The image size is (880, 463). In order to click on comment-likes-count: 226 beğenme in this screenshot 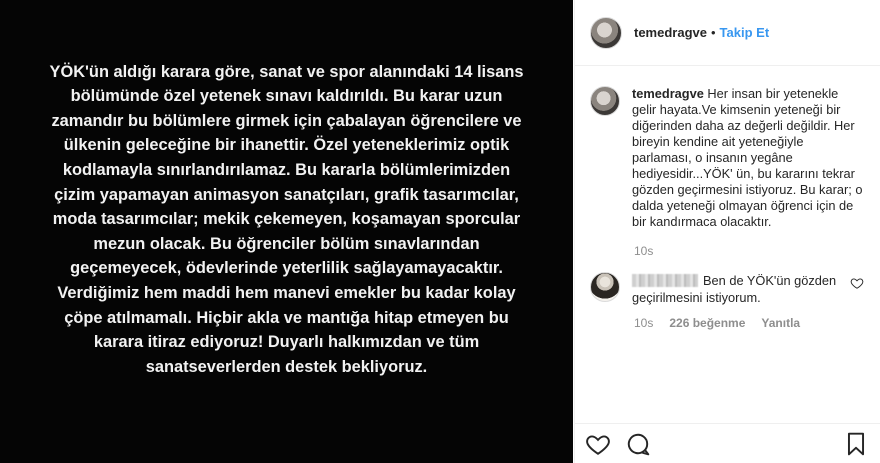, I will do `click(707, 323)`.